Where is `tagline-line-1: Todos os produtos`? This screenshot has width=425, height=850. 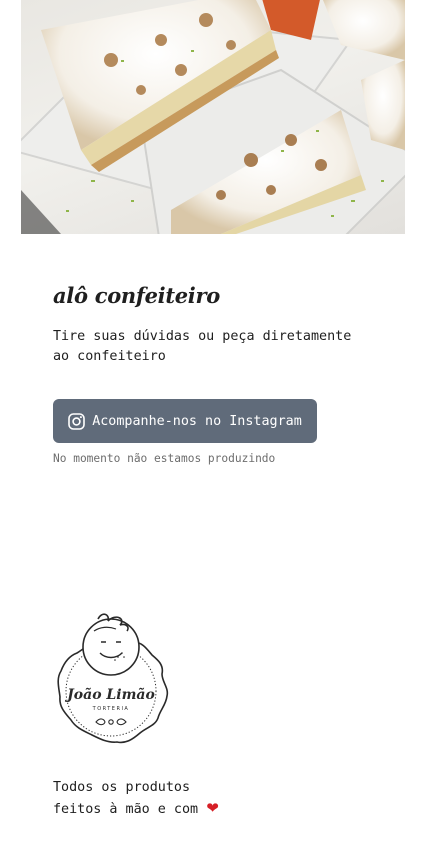
tagline-line-1: Todos os produtos is located at coordinates (122, 787).